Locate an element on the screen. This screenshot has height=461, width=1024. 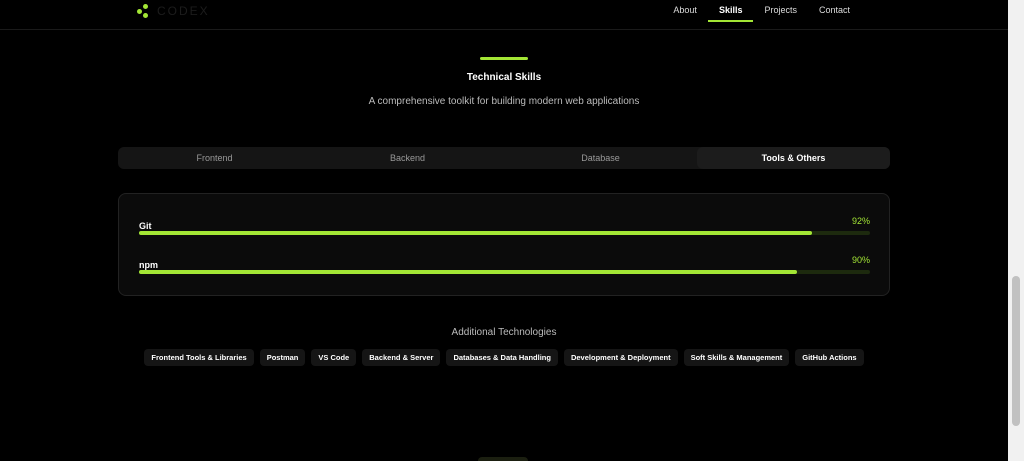
nav-contact: Contact is located at coordinates (834, 11).